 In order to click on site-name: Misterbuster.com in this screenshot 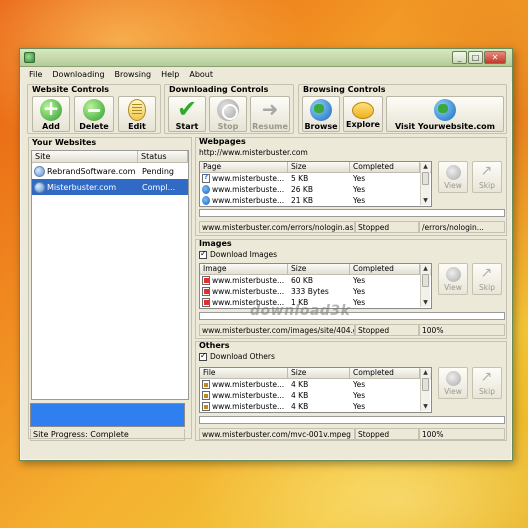, I will do `click(82, 187)`.